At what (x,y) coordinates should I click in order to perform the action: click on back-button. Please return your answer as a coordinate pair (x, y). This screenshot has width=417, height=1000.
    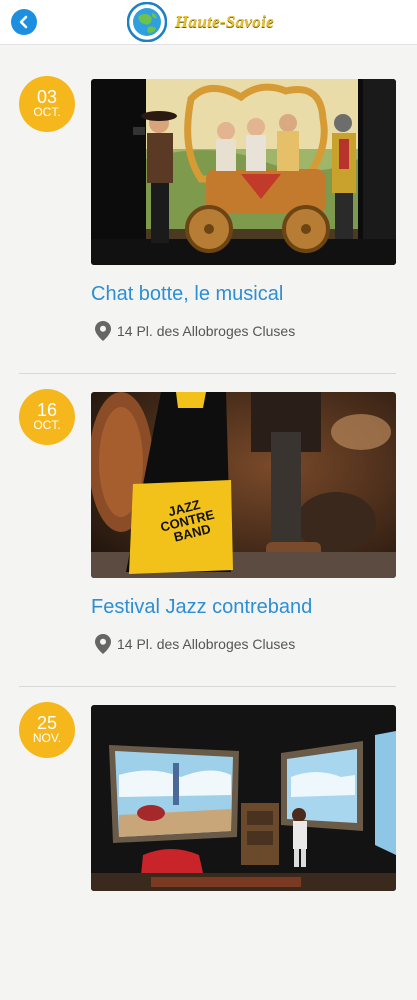
    Looking at the image, I should click on (24, 22).